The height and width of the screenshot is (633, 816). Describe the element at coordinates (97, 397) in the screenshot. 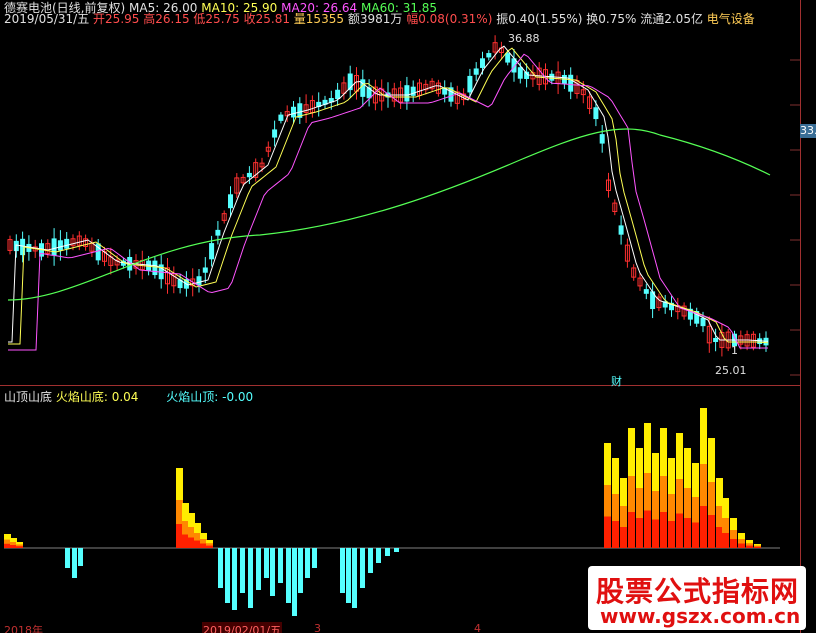

I see `flame-bottom-value: 火焰山底: 0.04` at that location.